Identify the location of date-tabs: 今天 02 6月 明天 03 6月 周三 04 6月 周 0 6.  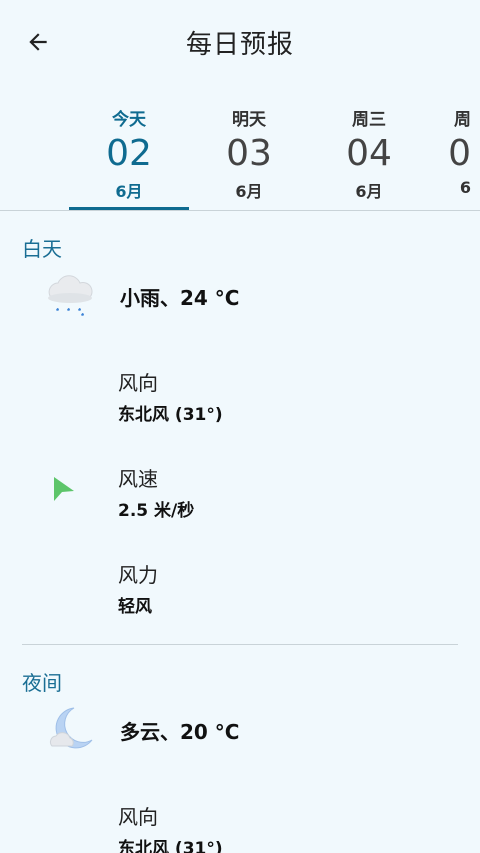
(240, 154).